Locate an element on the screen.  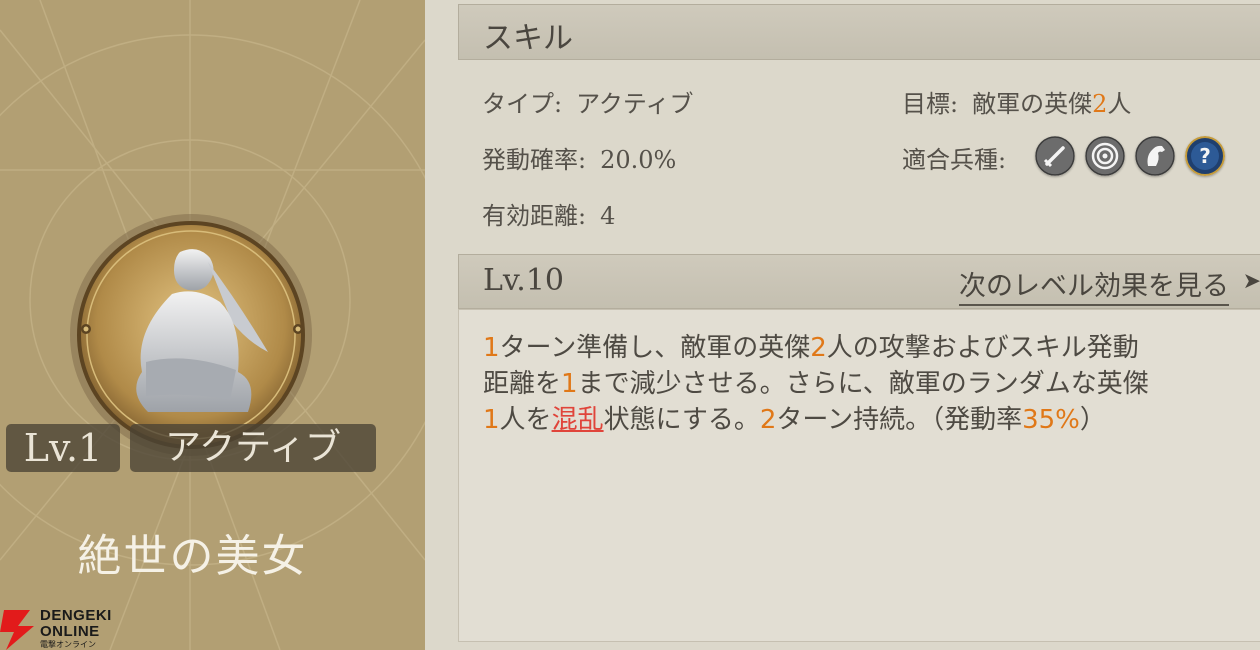
stat-type: タイプ: アクティブ is located at coordinates (587, 101).